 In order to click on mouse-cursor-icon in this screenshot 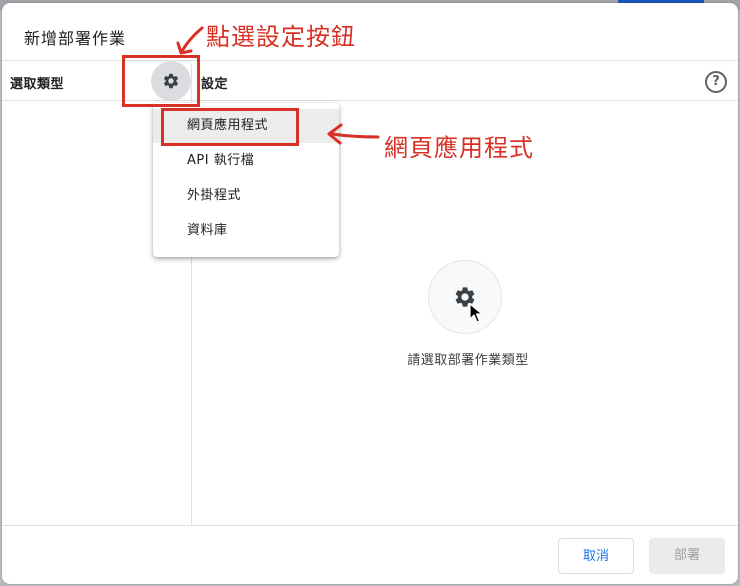, I will do `click(476, 313)`.